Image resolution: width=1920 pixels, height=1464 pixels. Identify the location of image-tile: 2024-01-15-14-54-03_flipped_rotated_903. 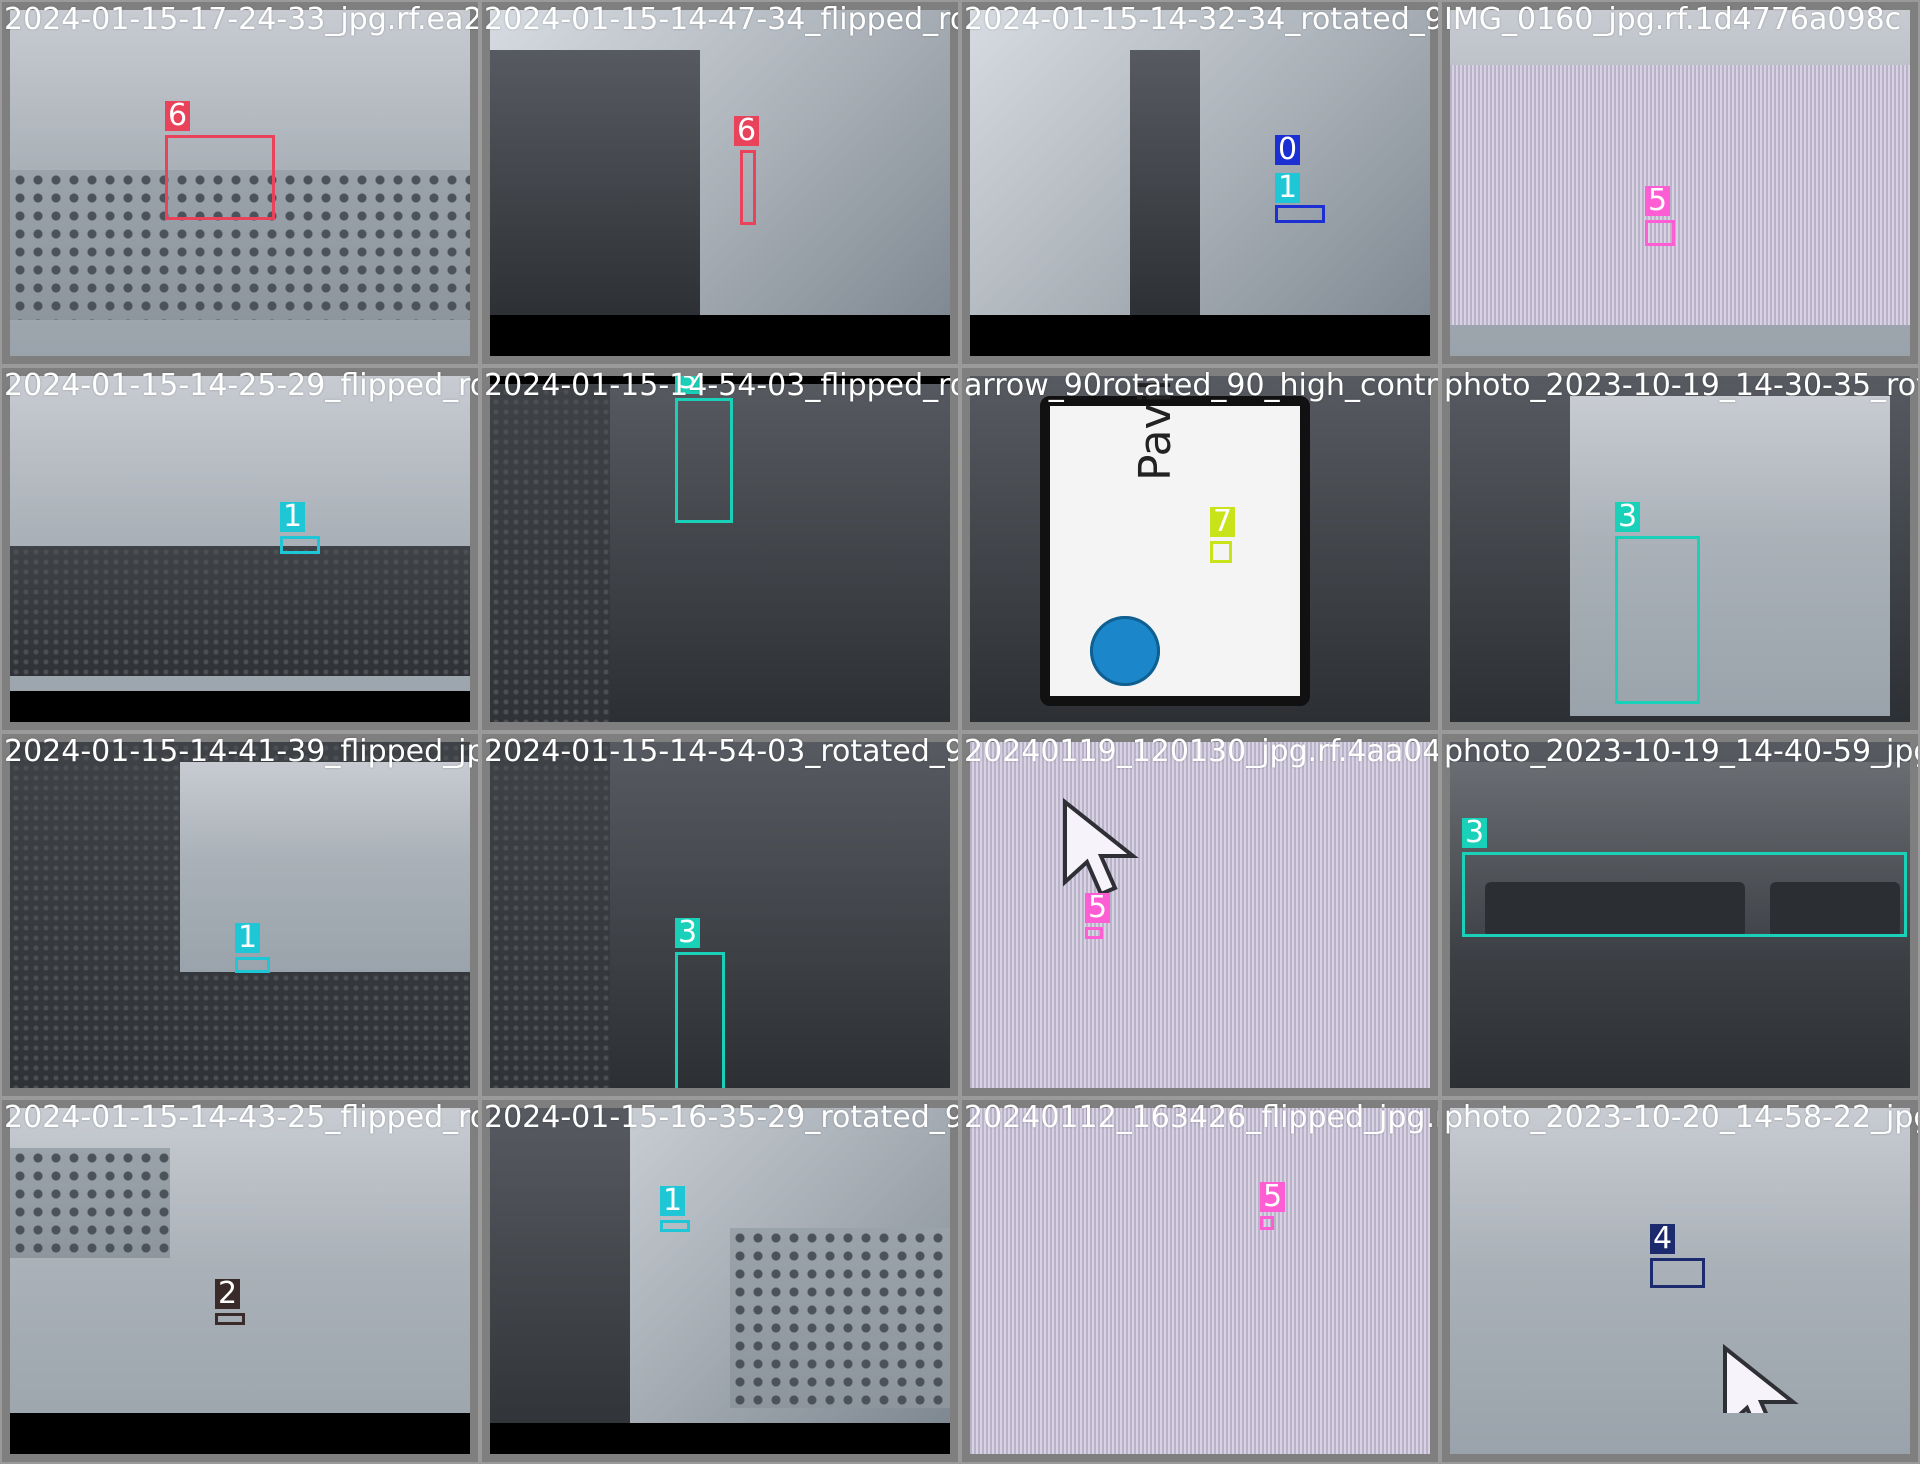
(720, 549).